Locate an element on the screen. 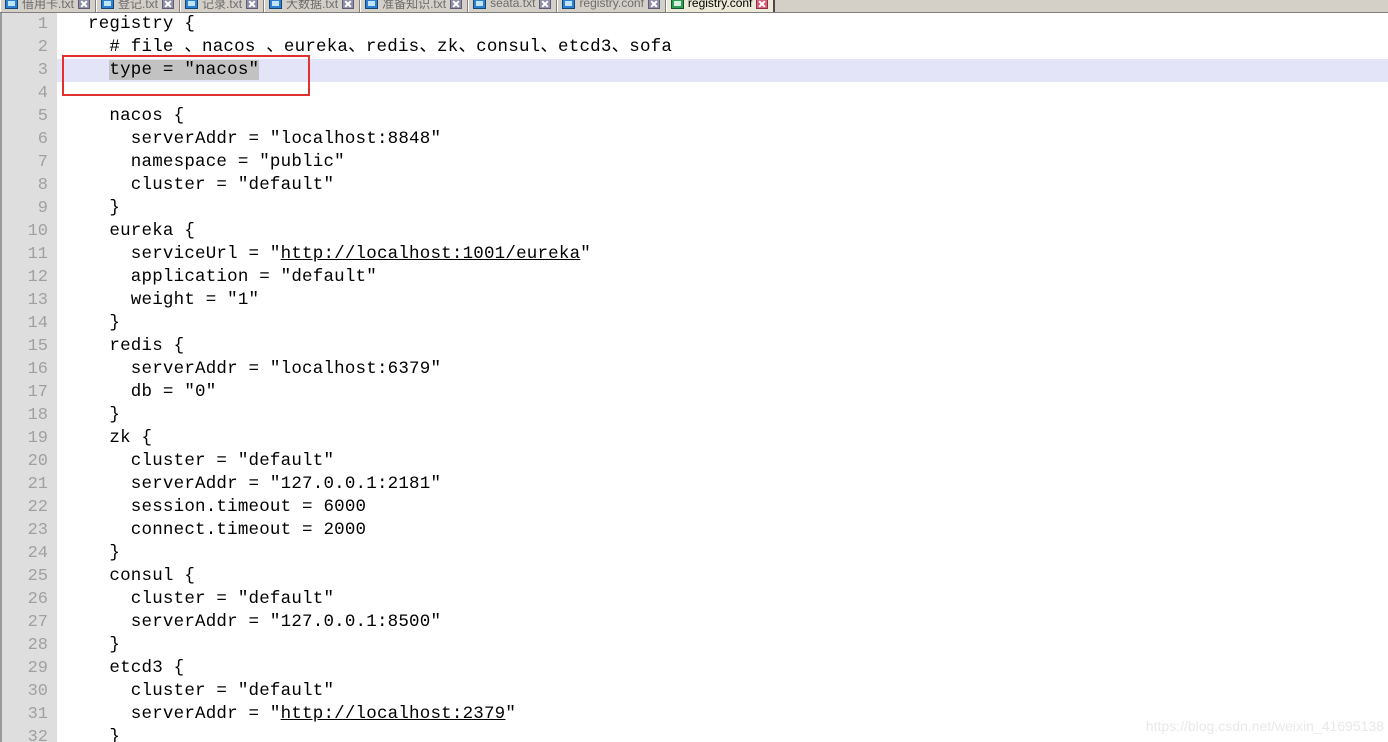  text-selection: type = "nacos" is located at coordinates (184, 70).